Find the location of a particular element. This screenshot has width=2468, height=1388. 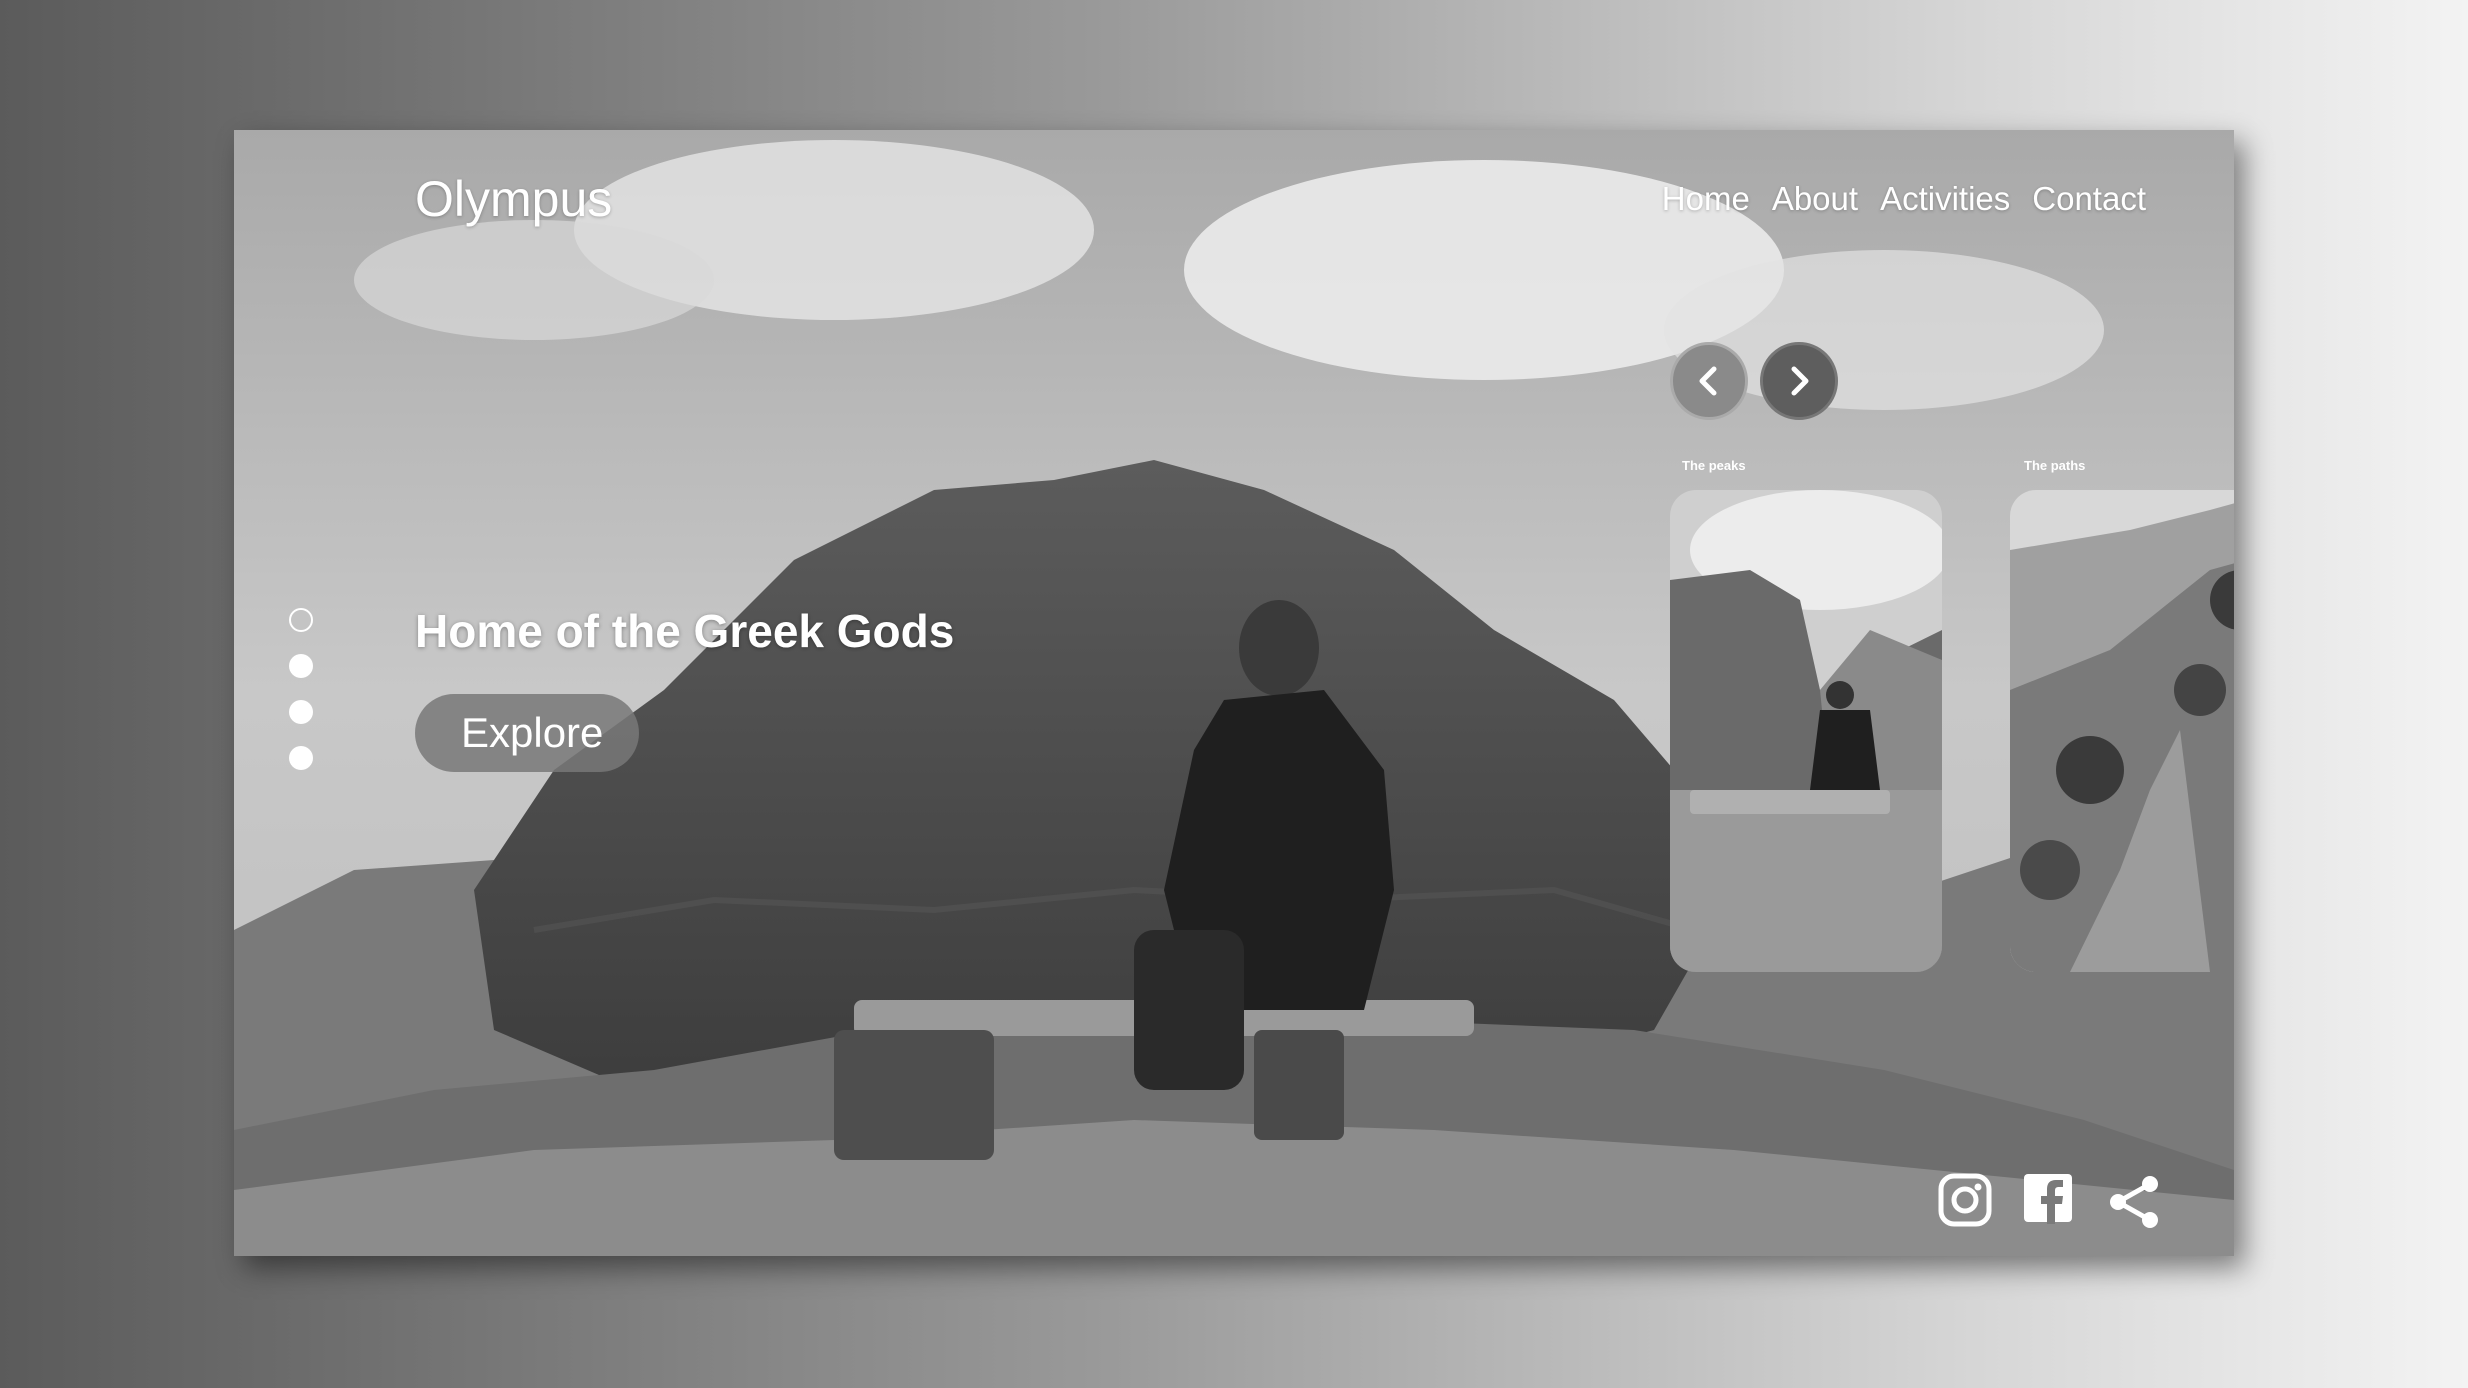

card-label-paths: The paths is located at coordinates (2055, 465).